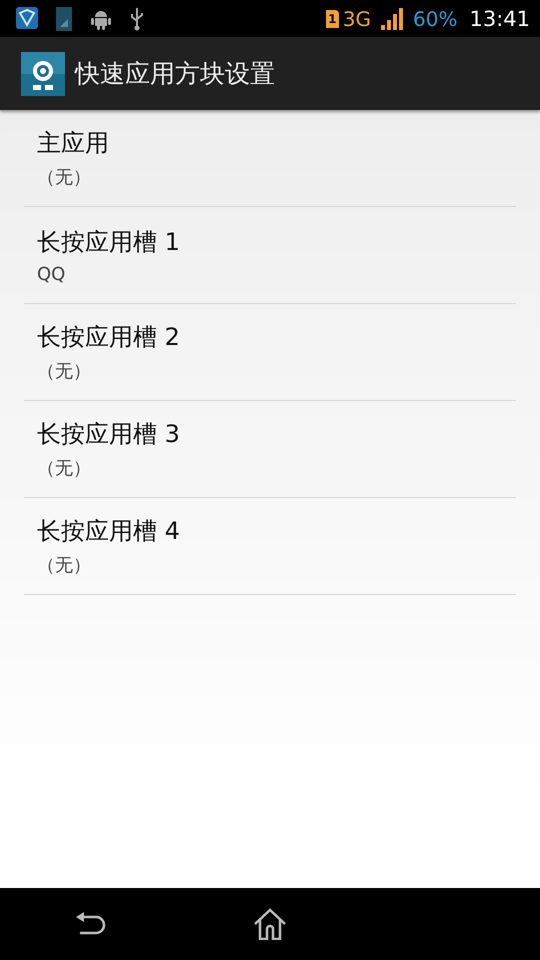 Image resolution: width=540 pixels, height=960 pixels. I want to click on sim-card-icon: 1, so click(332, 19).